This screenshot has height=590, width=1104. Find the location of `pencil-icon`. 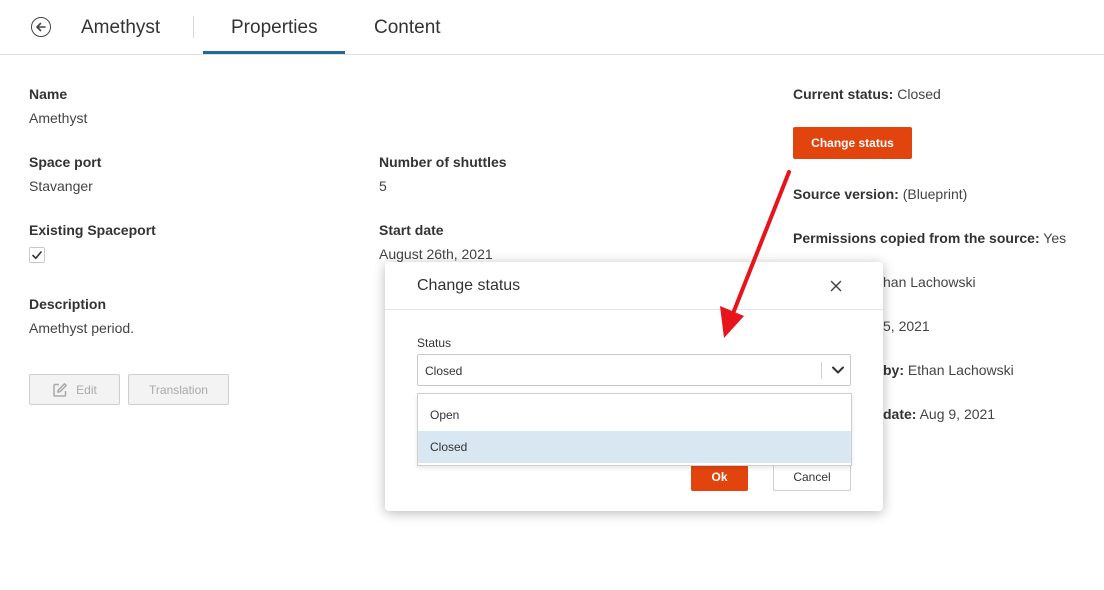

pencil-icon is located at coordinates (60, 389).